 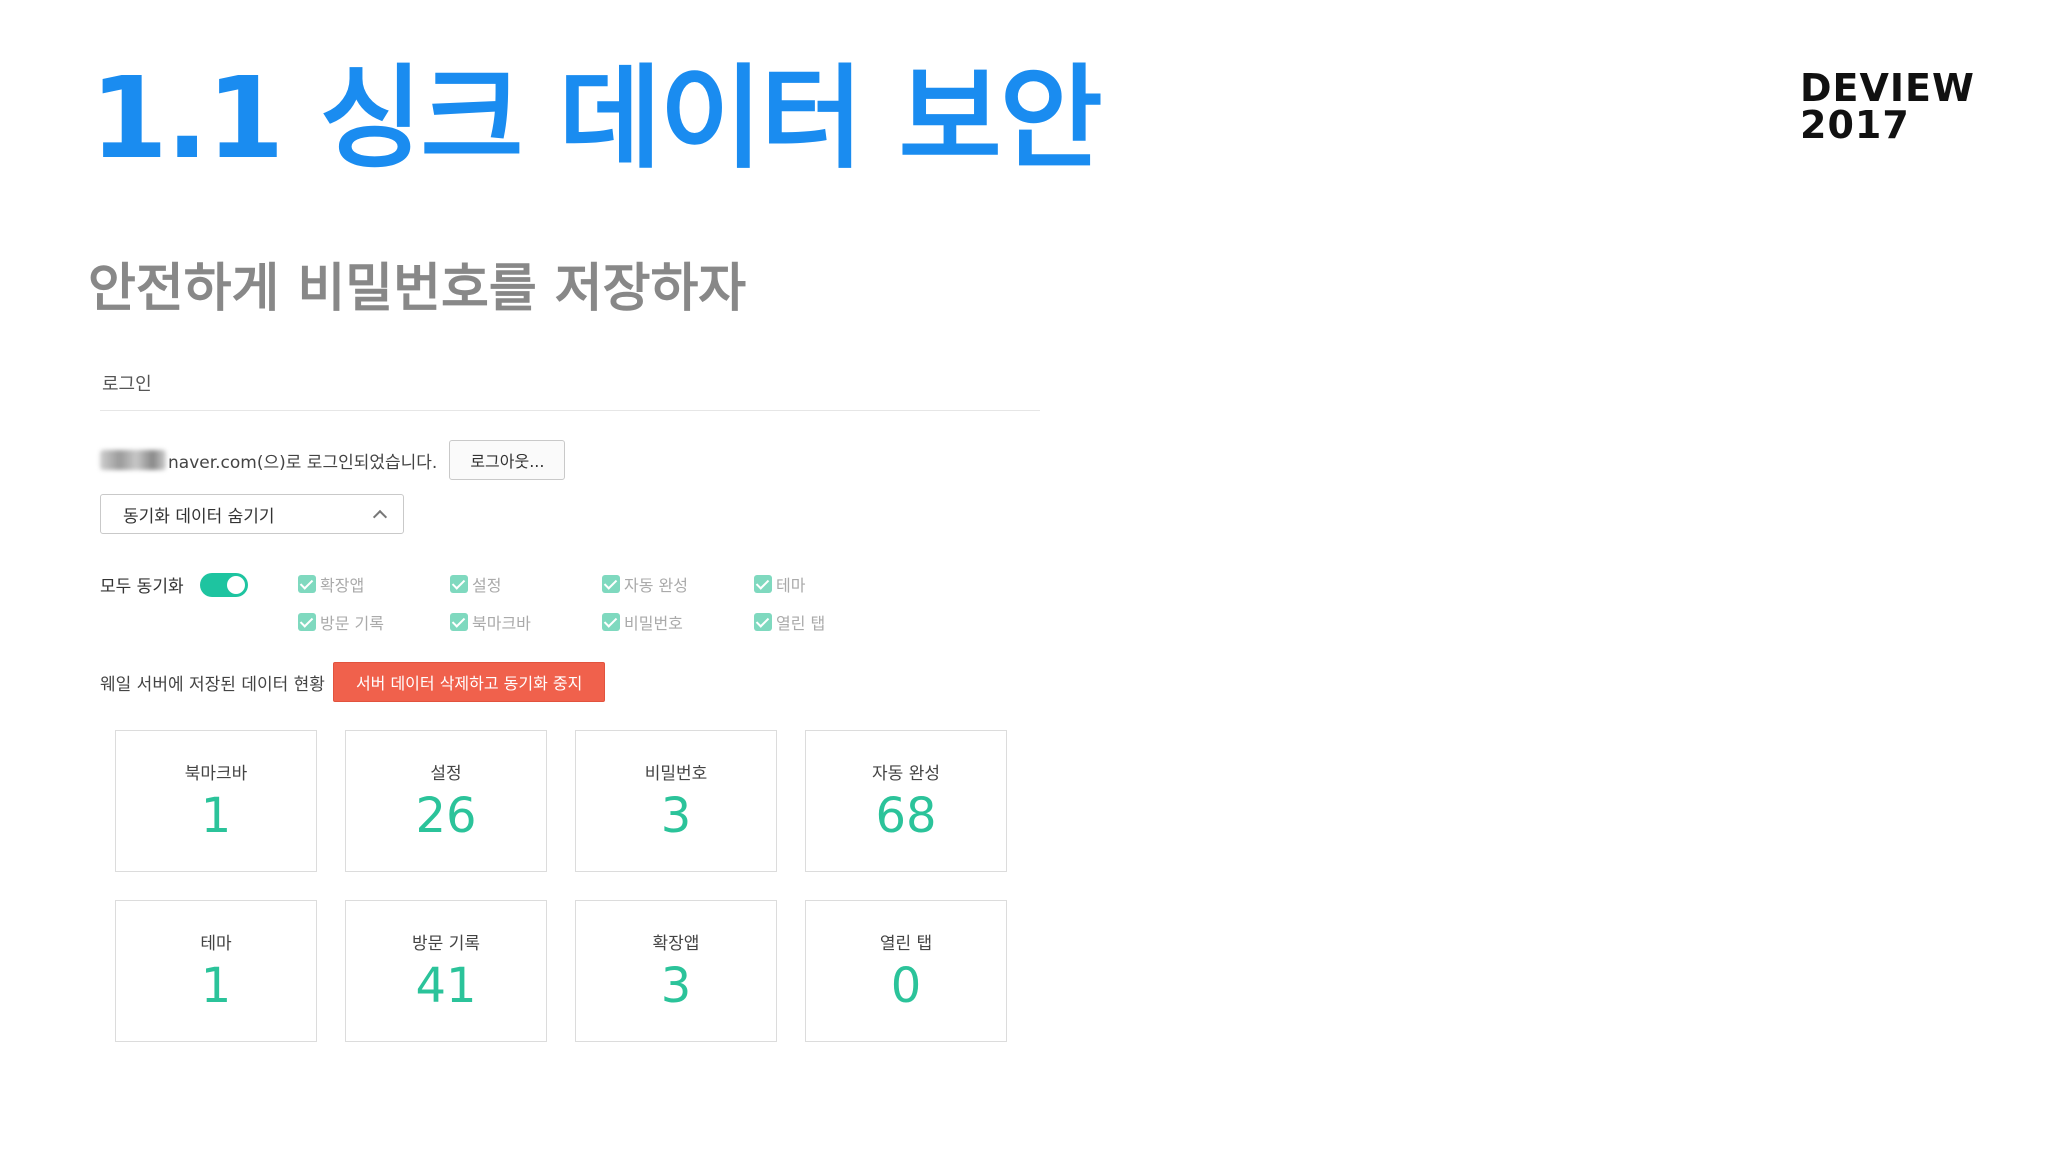 What do you see at coordinates (678, 584) in the screenshot?
I see `sync-checkbox-autofill: 자동 완성` at bounding box center [678, 584].